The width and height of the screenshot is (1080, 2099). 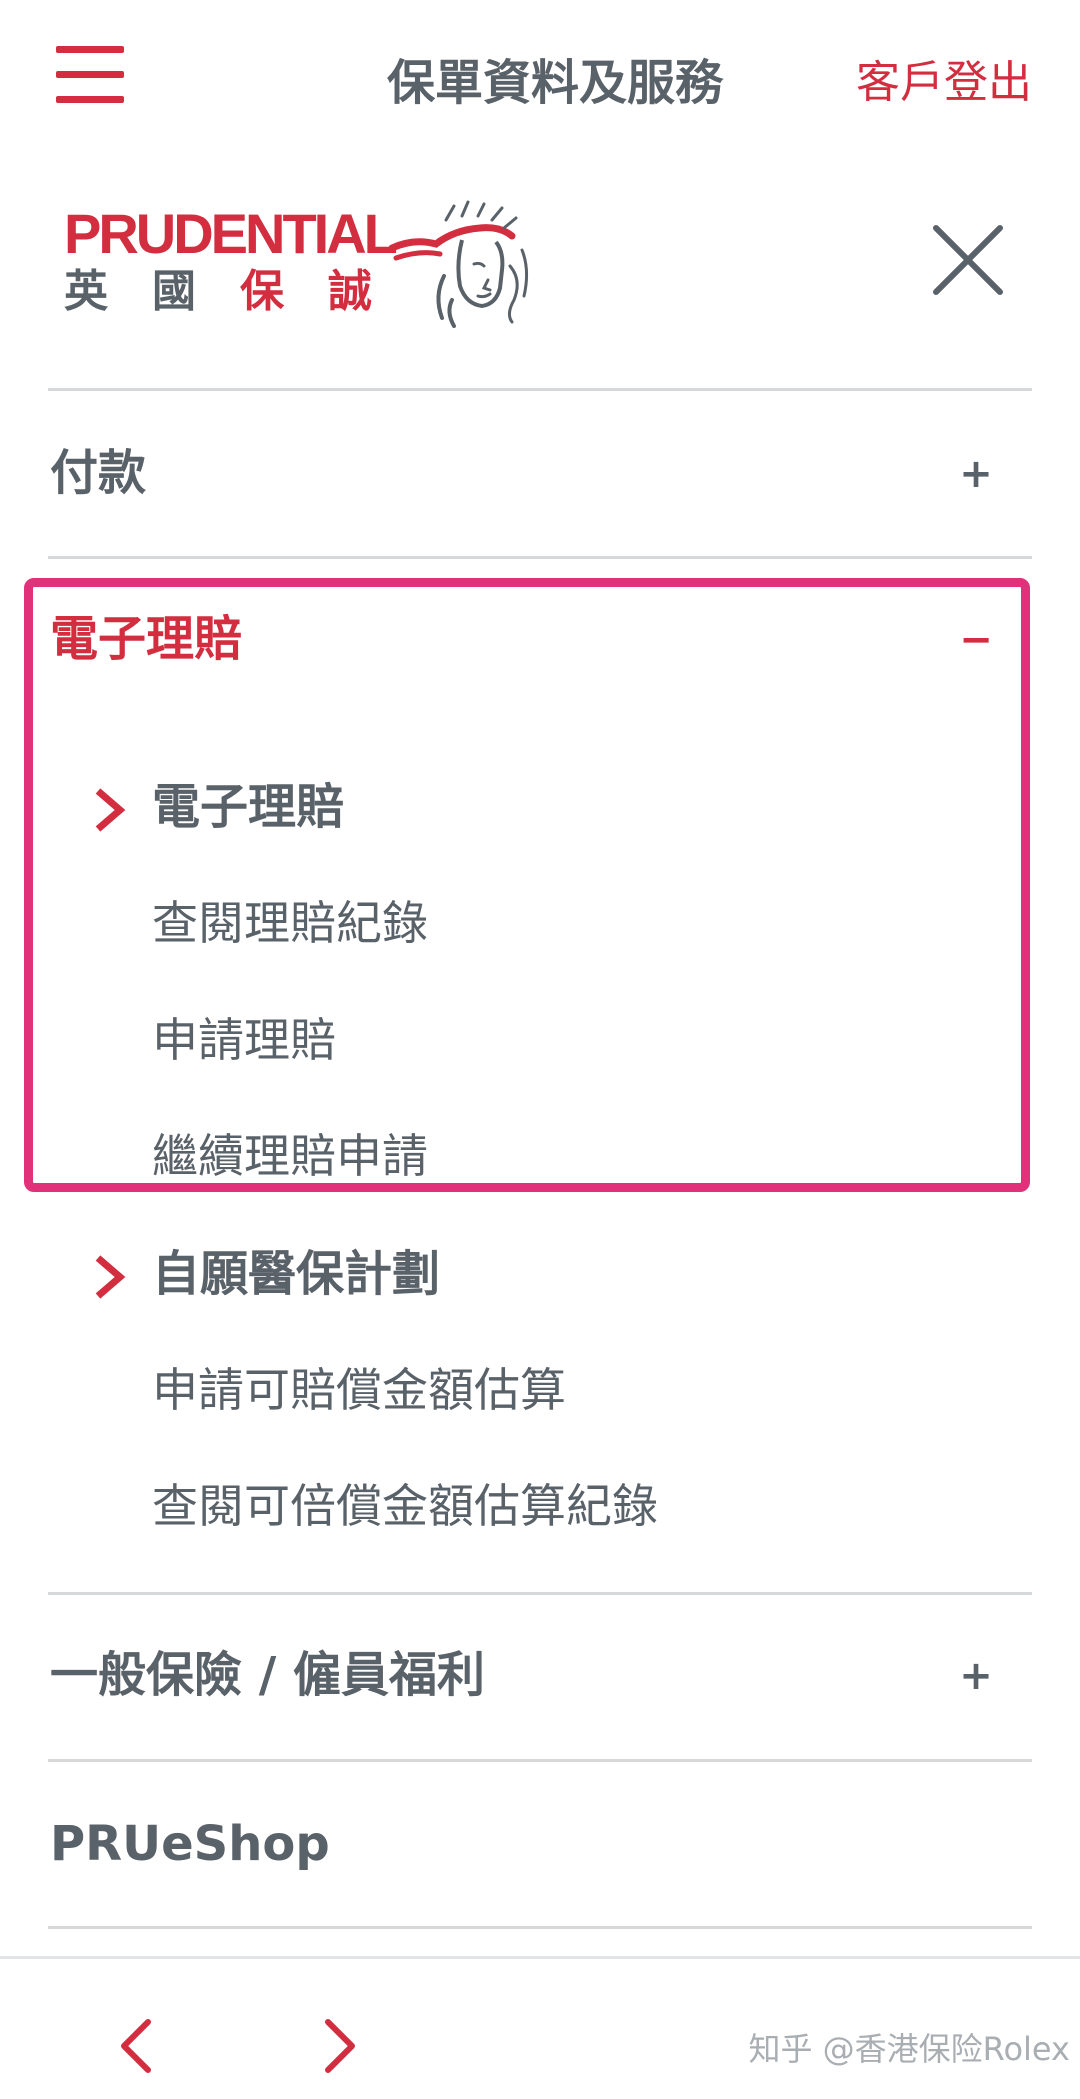 I want to click on logo-char: 國, so click(x=174, y=291).